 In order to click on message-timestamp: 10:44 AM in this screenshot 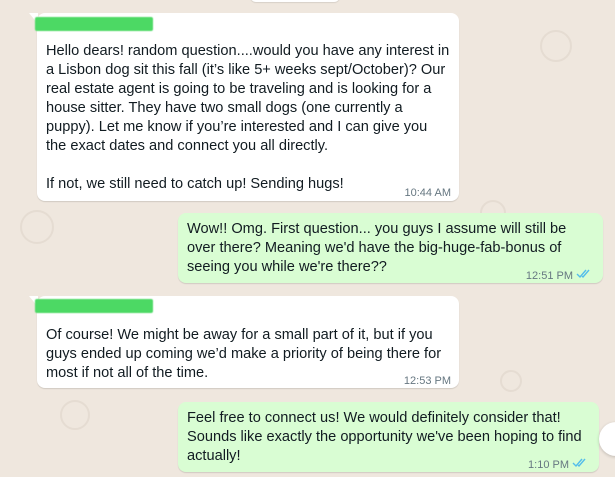, I will do `click(427, 193)`.